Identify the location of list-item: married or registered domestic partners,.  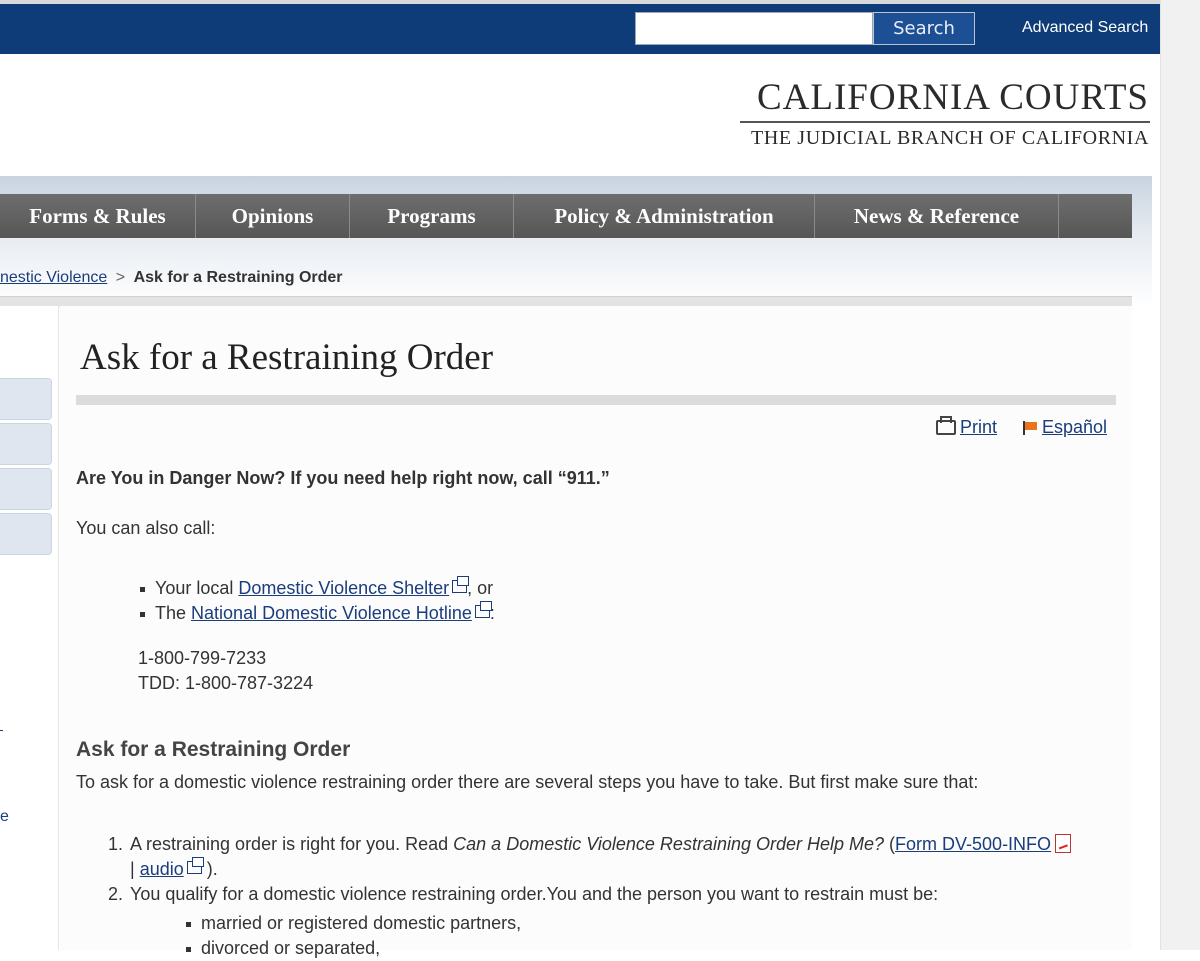
(651, 923).